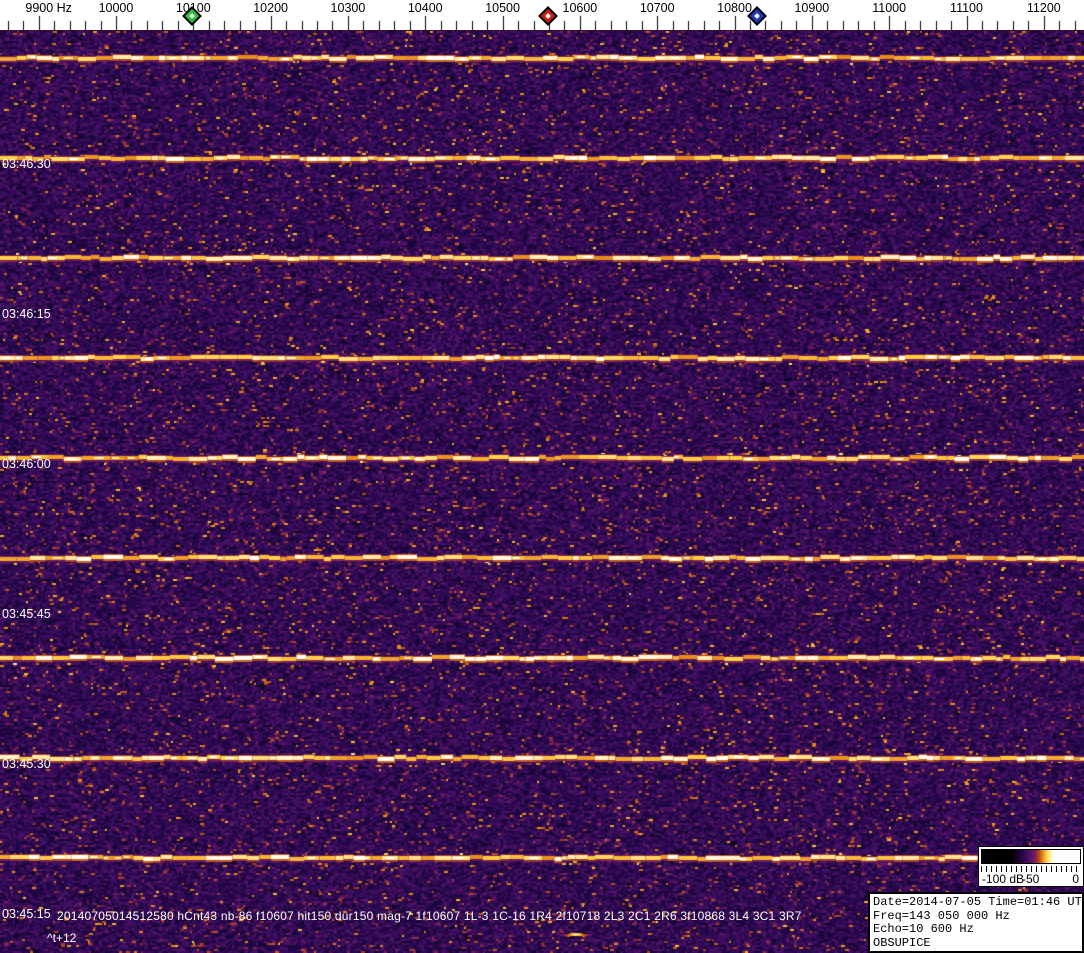 This screenshot has height=953, width=1084. What do you see at coordinates (1075, 879) in the screenshot?
I see `legend-label-max: 0` at bounding box center [1075, 879].